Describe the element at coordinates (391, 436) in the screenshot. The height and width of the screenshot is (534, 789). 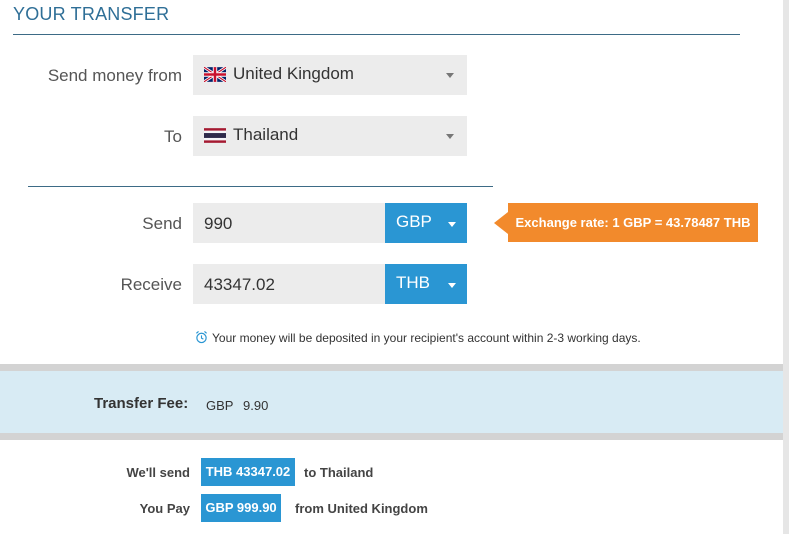
I see `section-divider-bottom` at that location.